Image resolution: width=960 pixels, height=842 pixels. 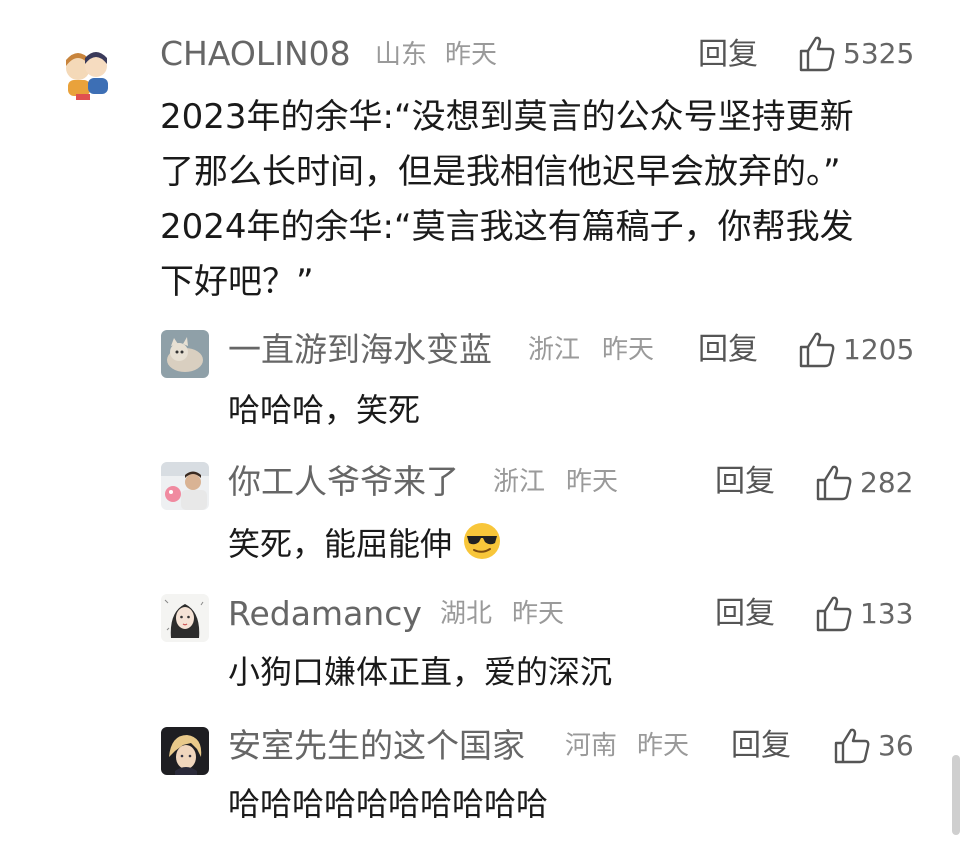 What do you see at coordinates (401, 55) in the screenshot?
I see `comment-location: 山东` at bounding box center [401, 55].